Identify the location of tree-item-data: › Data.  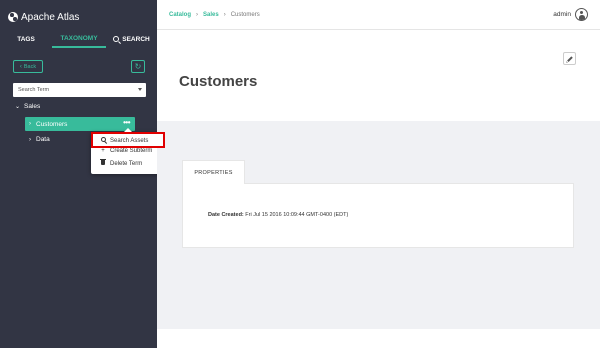
(39, 139).